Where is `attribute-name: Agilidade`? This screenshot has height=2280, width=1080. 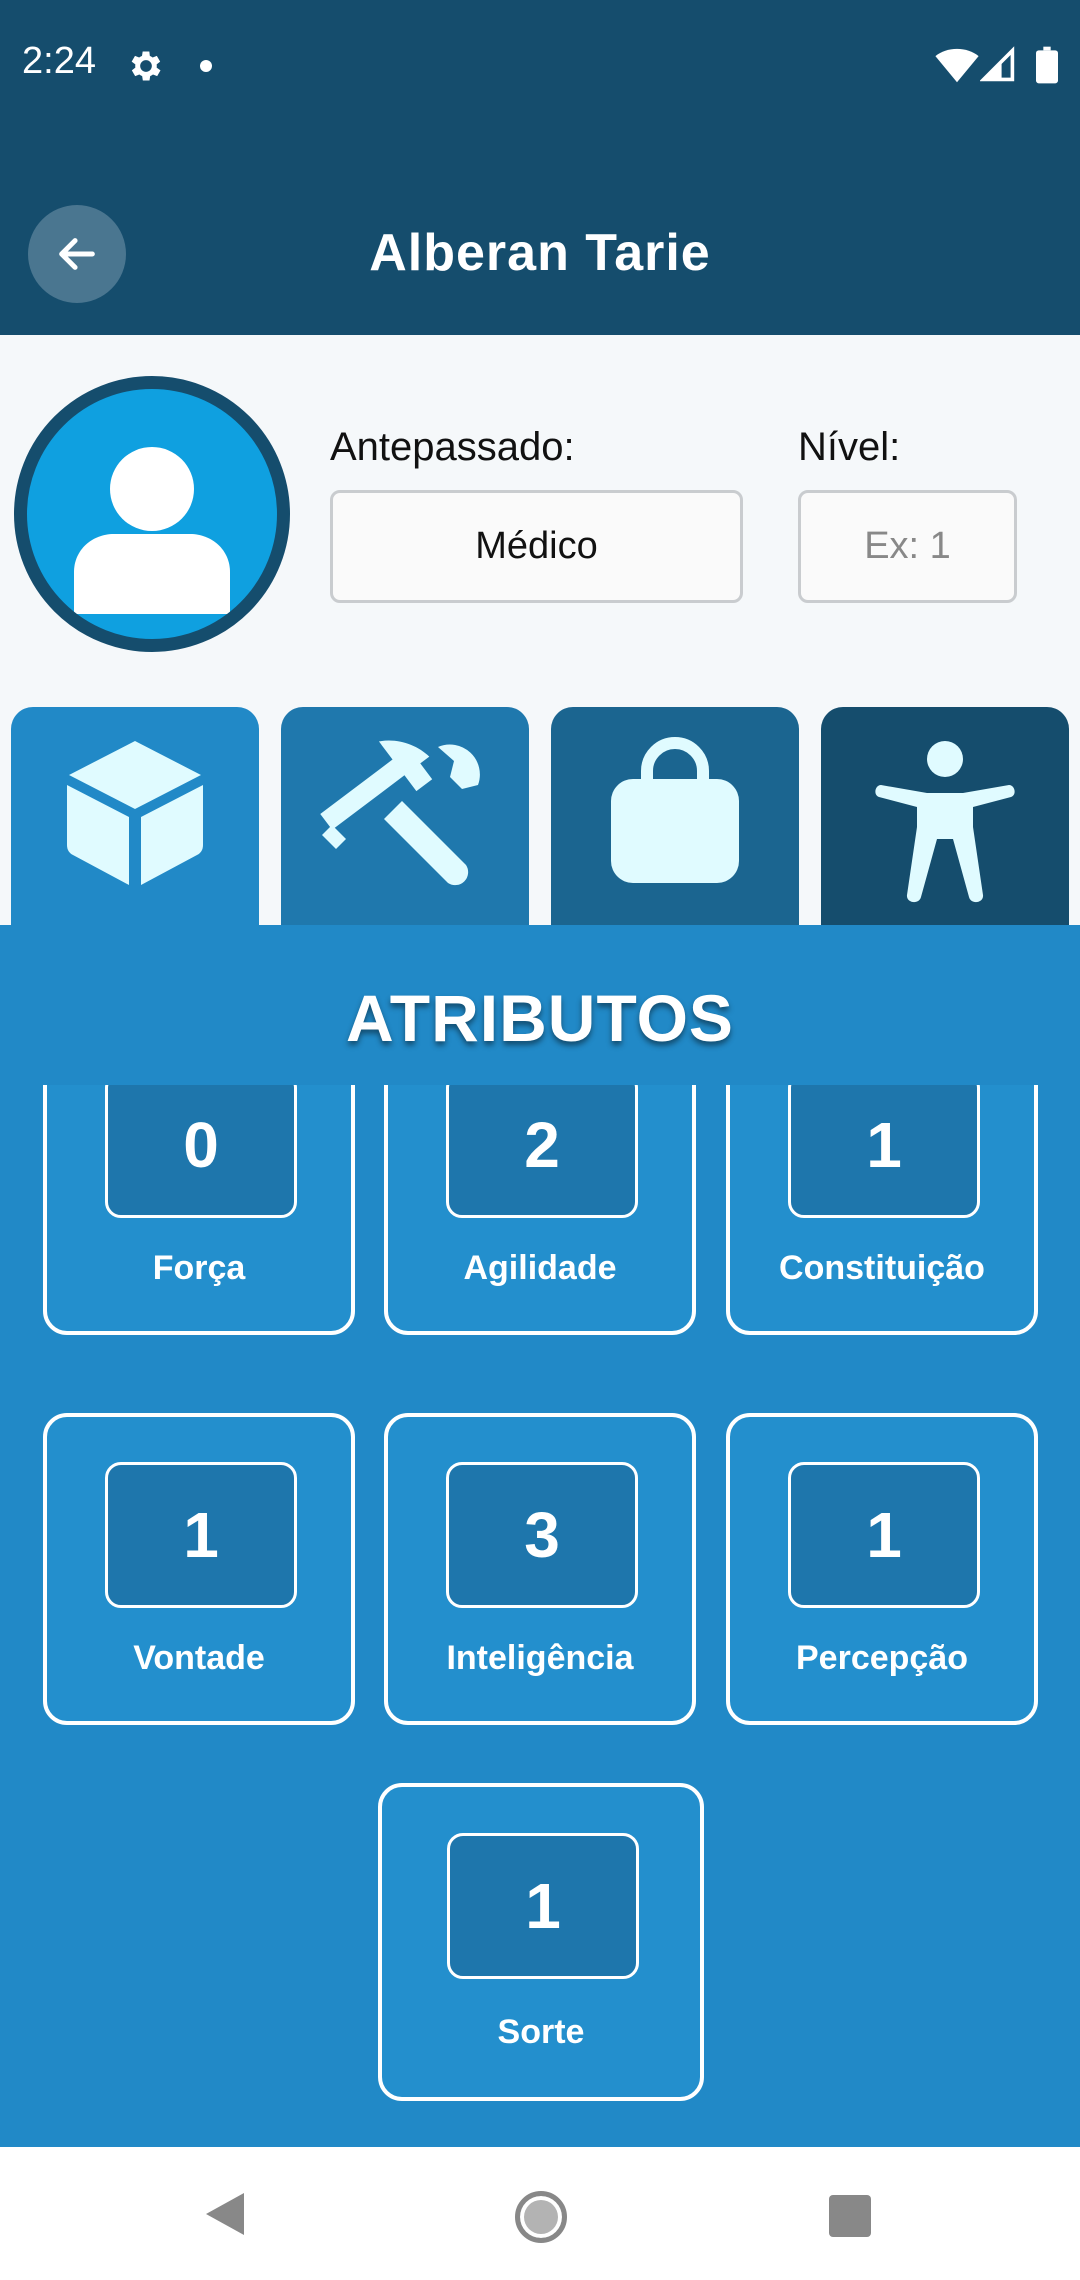
attribute-name: Agilidade is located at coordinates (540, 1268).